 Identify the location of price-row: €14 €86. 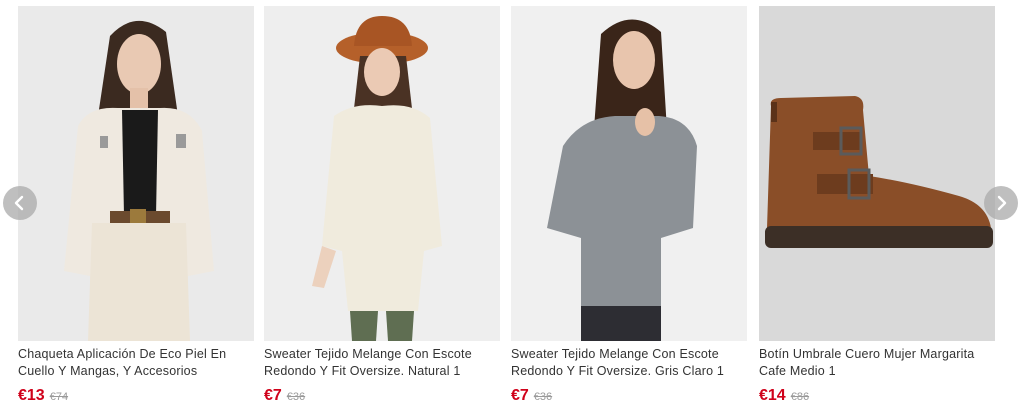
(877, 396).